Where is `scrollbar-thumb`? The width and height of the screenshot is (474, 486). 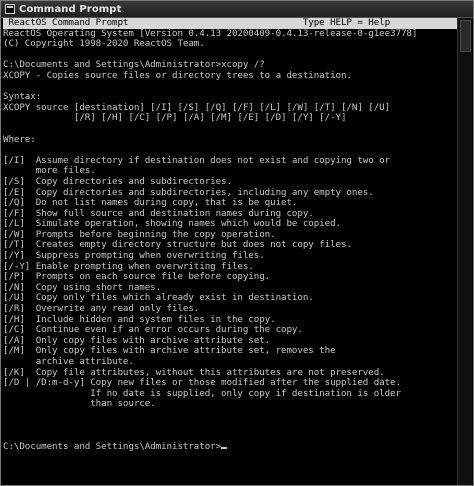
scrollbar-thumb is located at coordinates (465, 36).